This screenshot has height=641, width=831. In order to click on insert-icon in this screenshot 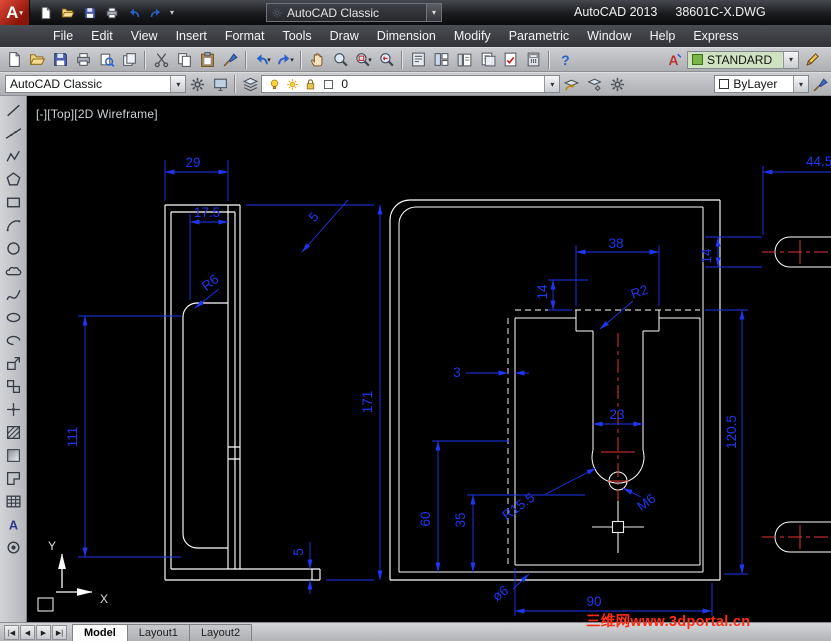, I will do `click(13, 363)`.